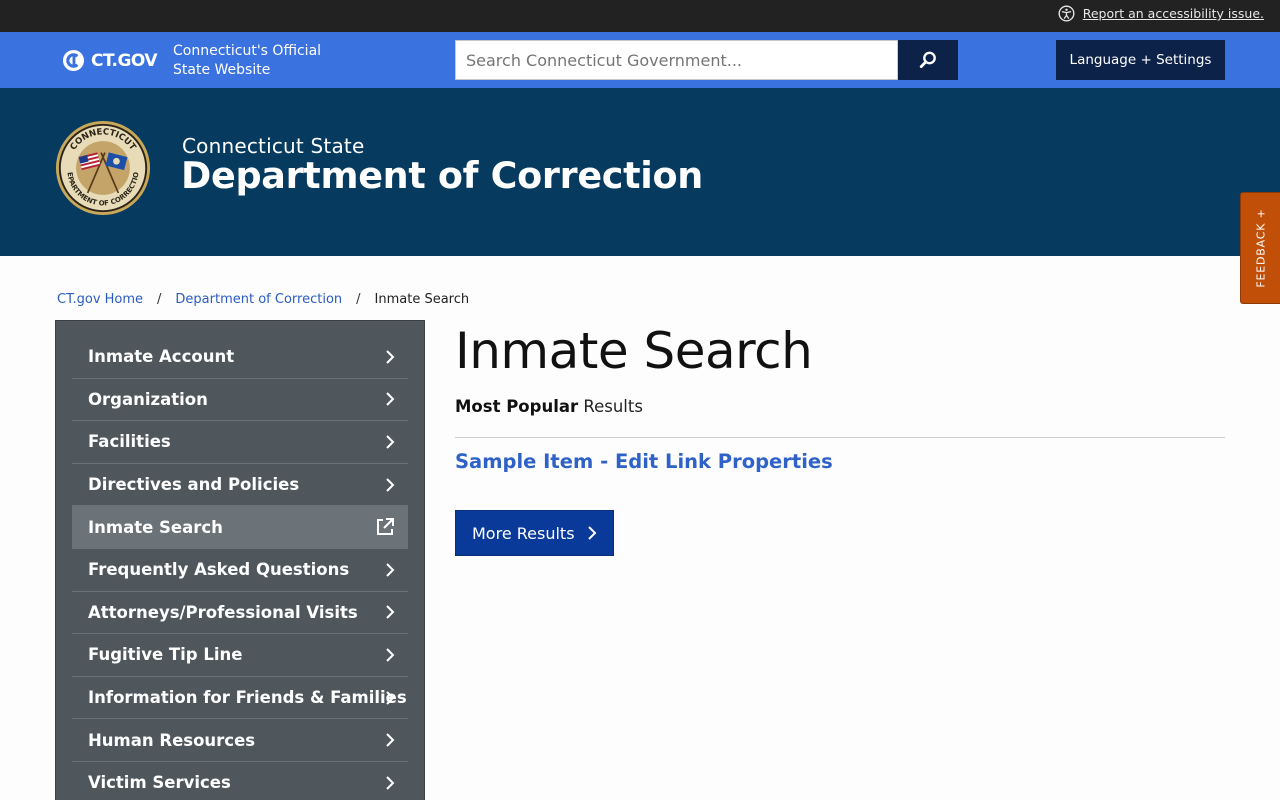  I want to click on sidebar-item-attorneys-visits: Attorneys/Professional Visits, so click(240, 613).